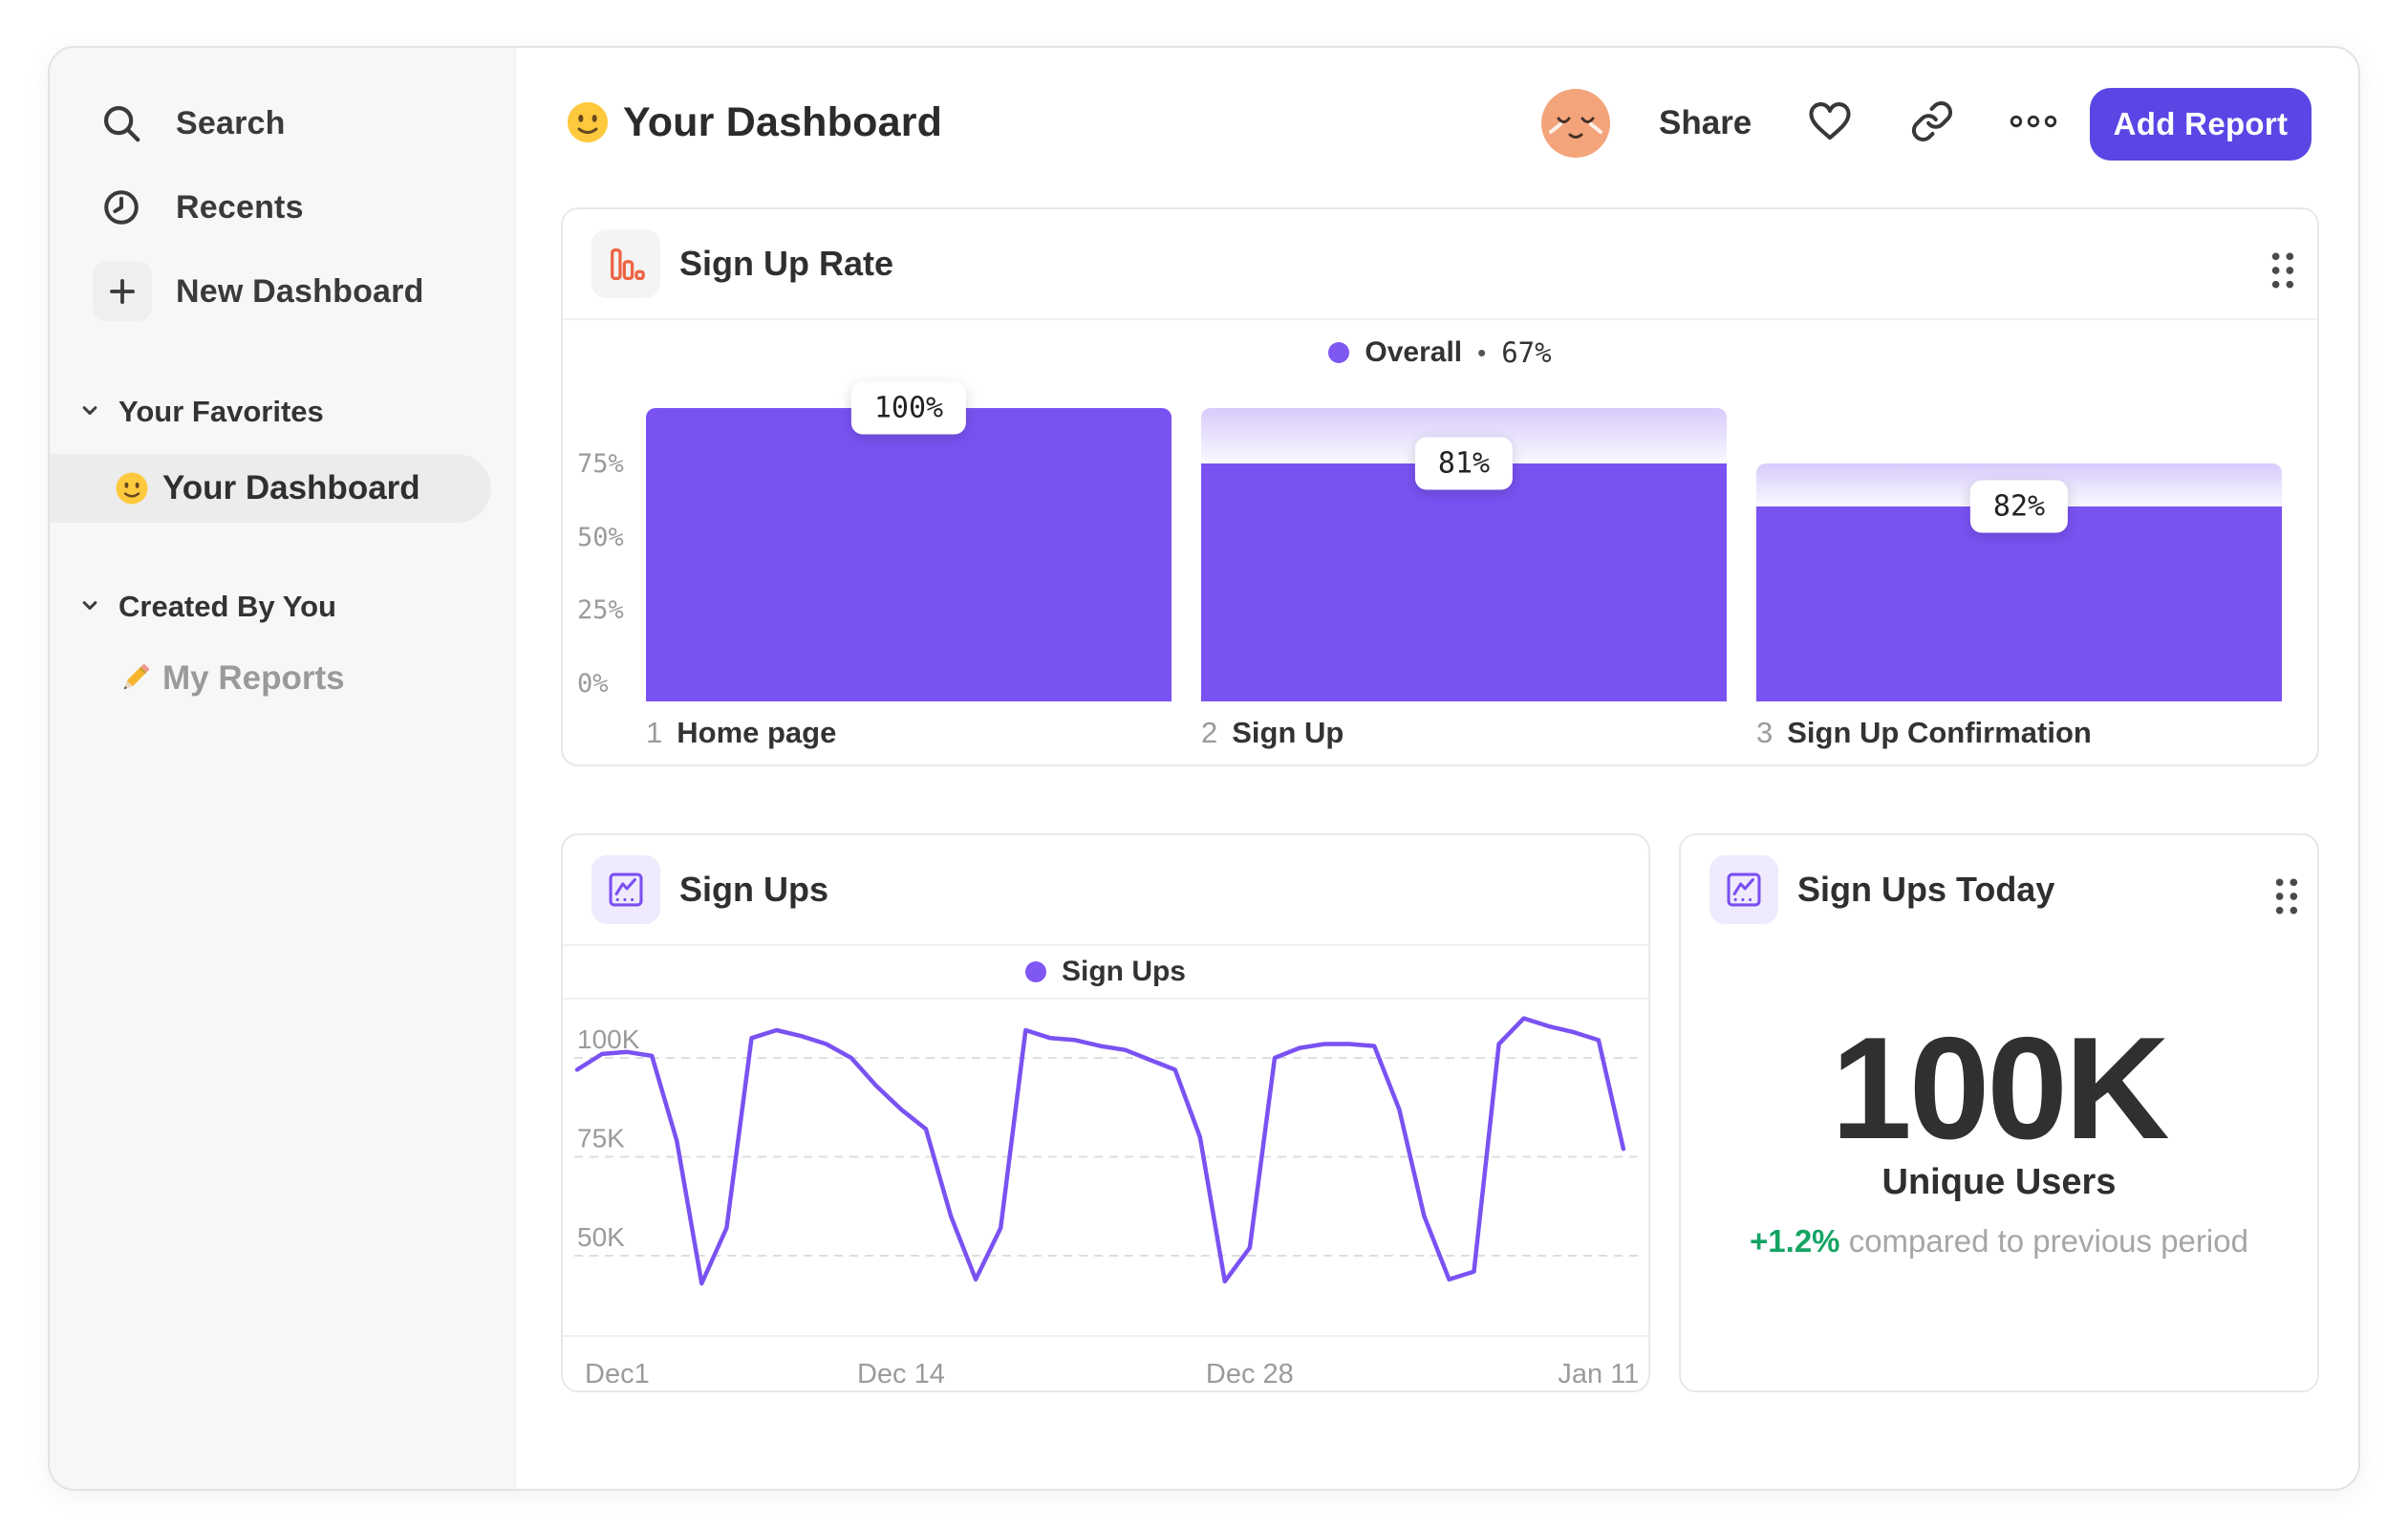 This screenshot has height=1529, width=2408. What do you see at coordinates (1940, 732) in the screenshot?
I see `funnel-step-name: Sign Up Confirmation` at bounding box center [1940, 732].